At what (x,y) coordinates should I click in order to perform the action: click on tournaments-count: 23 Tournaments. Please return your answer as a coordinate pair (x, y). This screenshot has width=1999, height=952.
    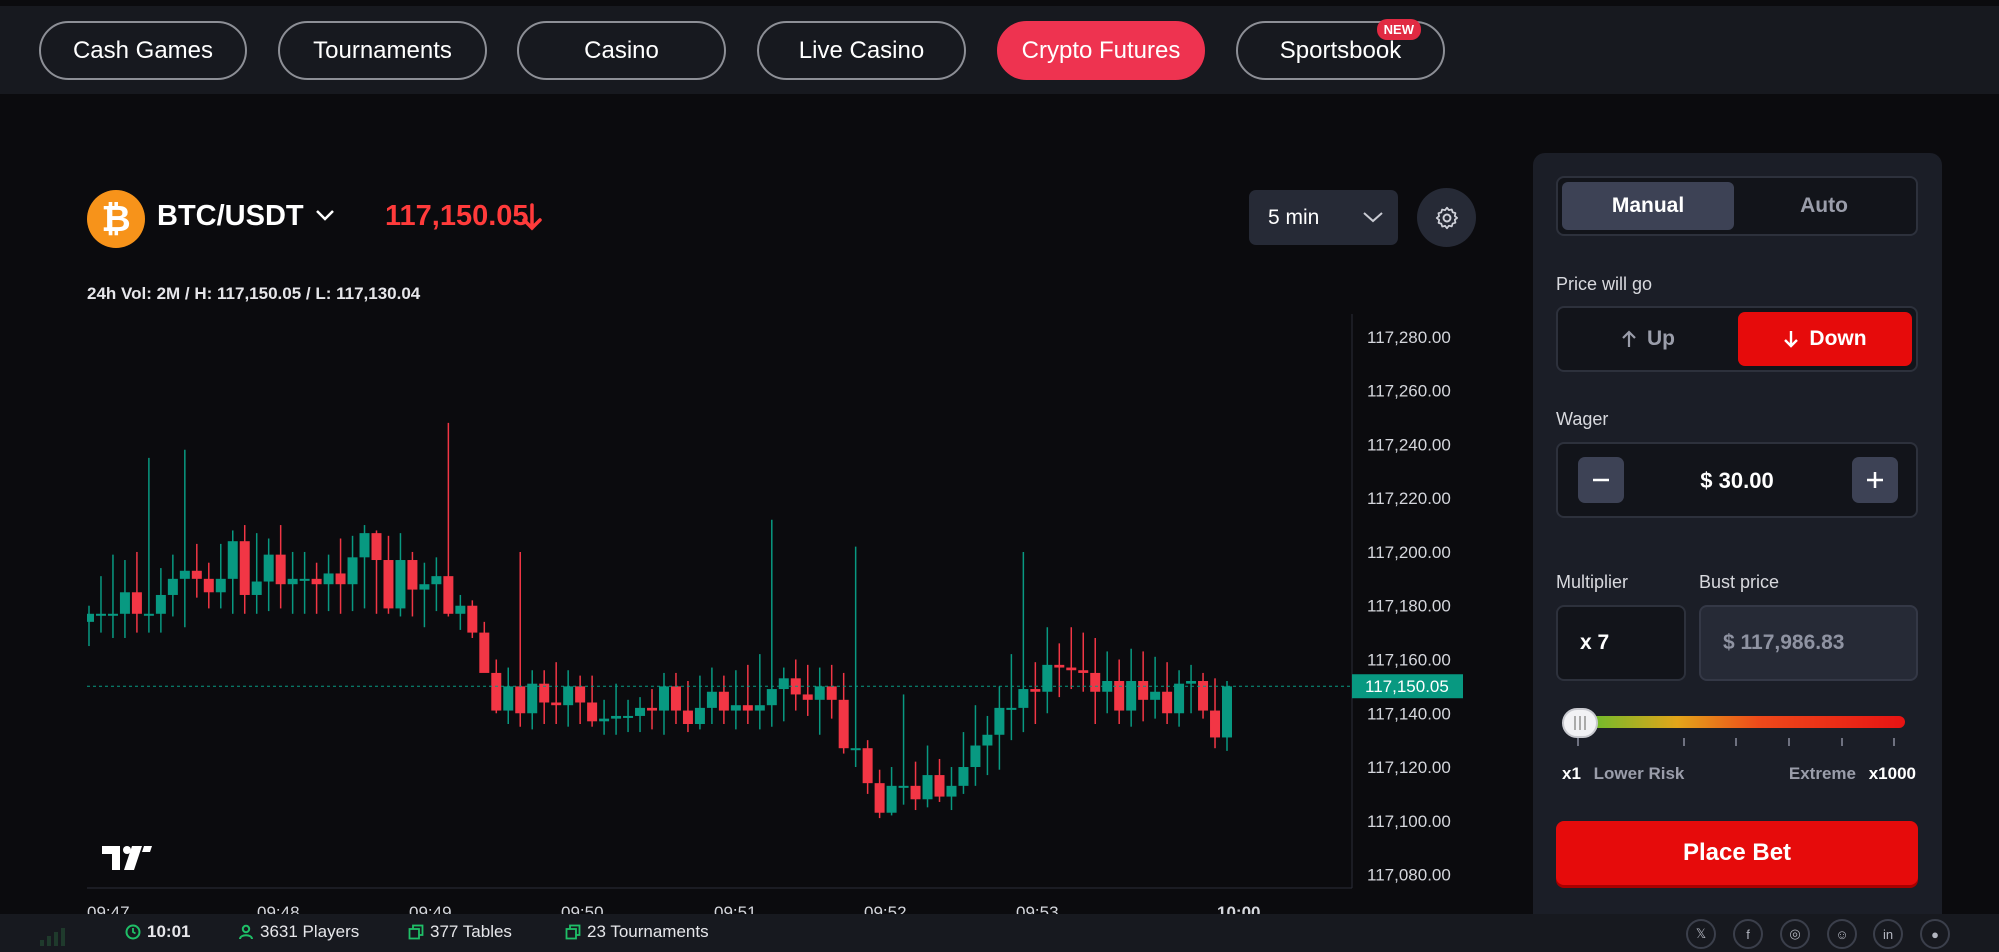
    Looking at the image, I should click on (648, 931).